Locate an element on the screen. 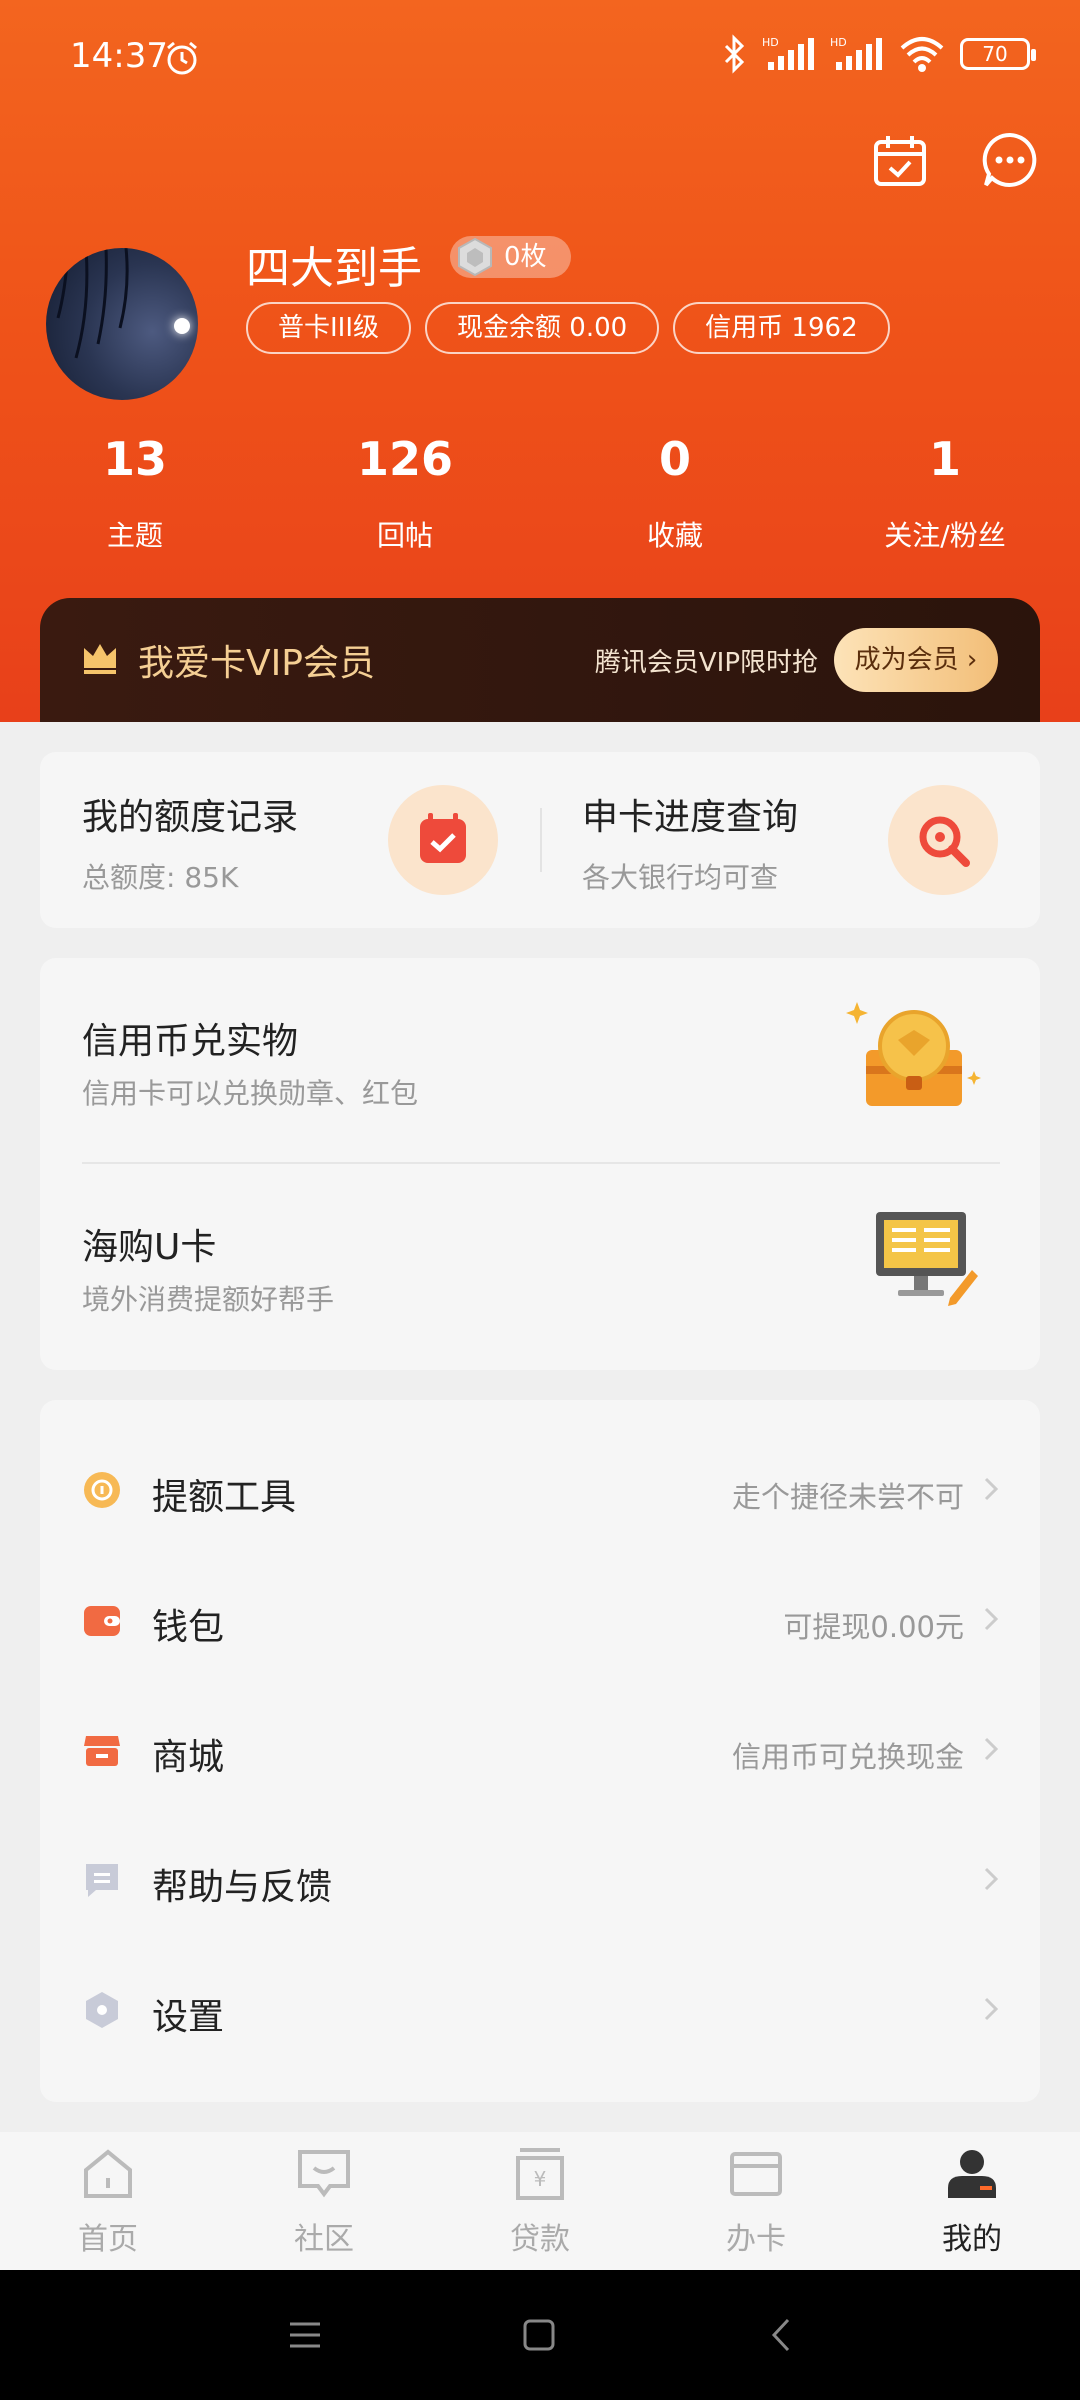  signal-icon-2: HD is located at coordinates (856, 53).